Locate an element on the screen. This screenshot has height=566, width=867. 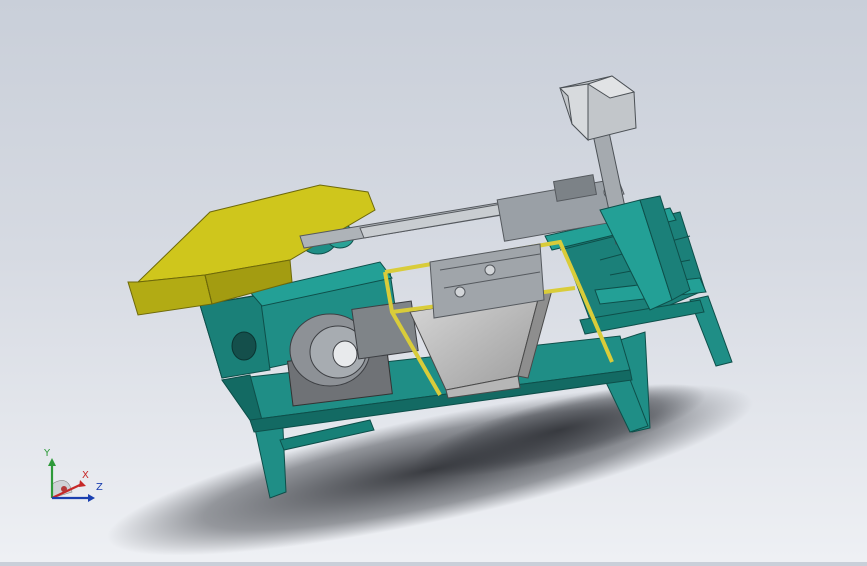
z-axis-label: Z is located at coordinates (99, 487).